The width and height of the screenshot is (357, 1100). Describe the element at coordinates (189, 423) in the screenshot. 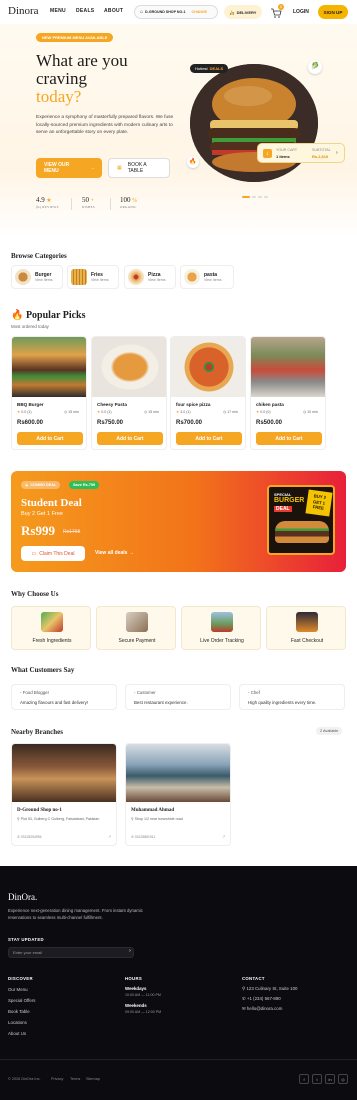

I see `product-price: Rs700.00` at that location.